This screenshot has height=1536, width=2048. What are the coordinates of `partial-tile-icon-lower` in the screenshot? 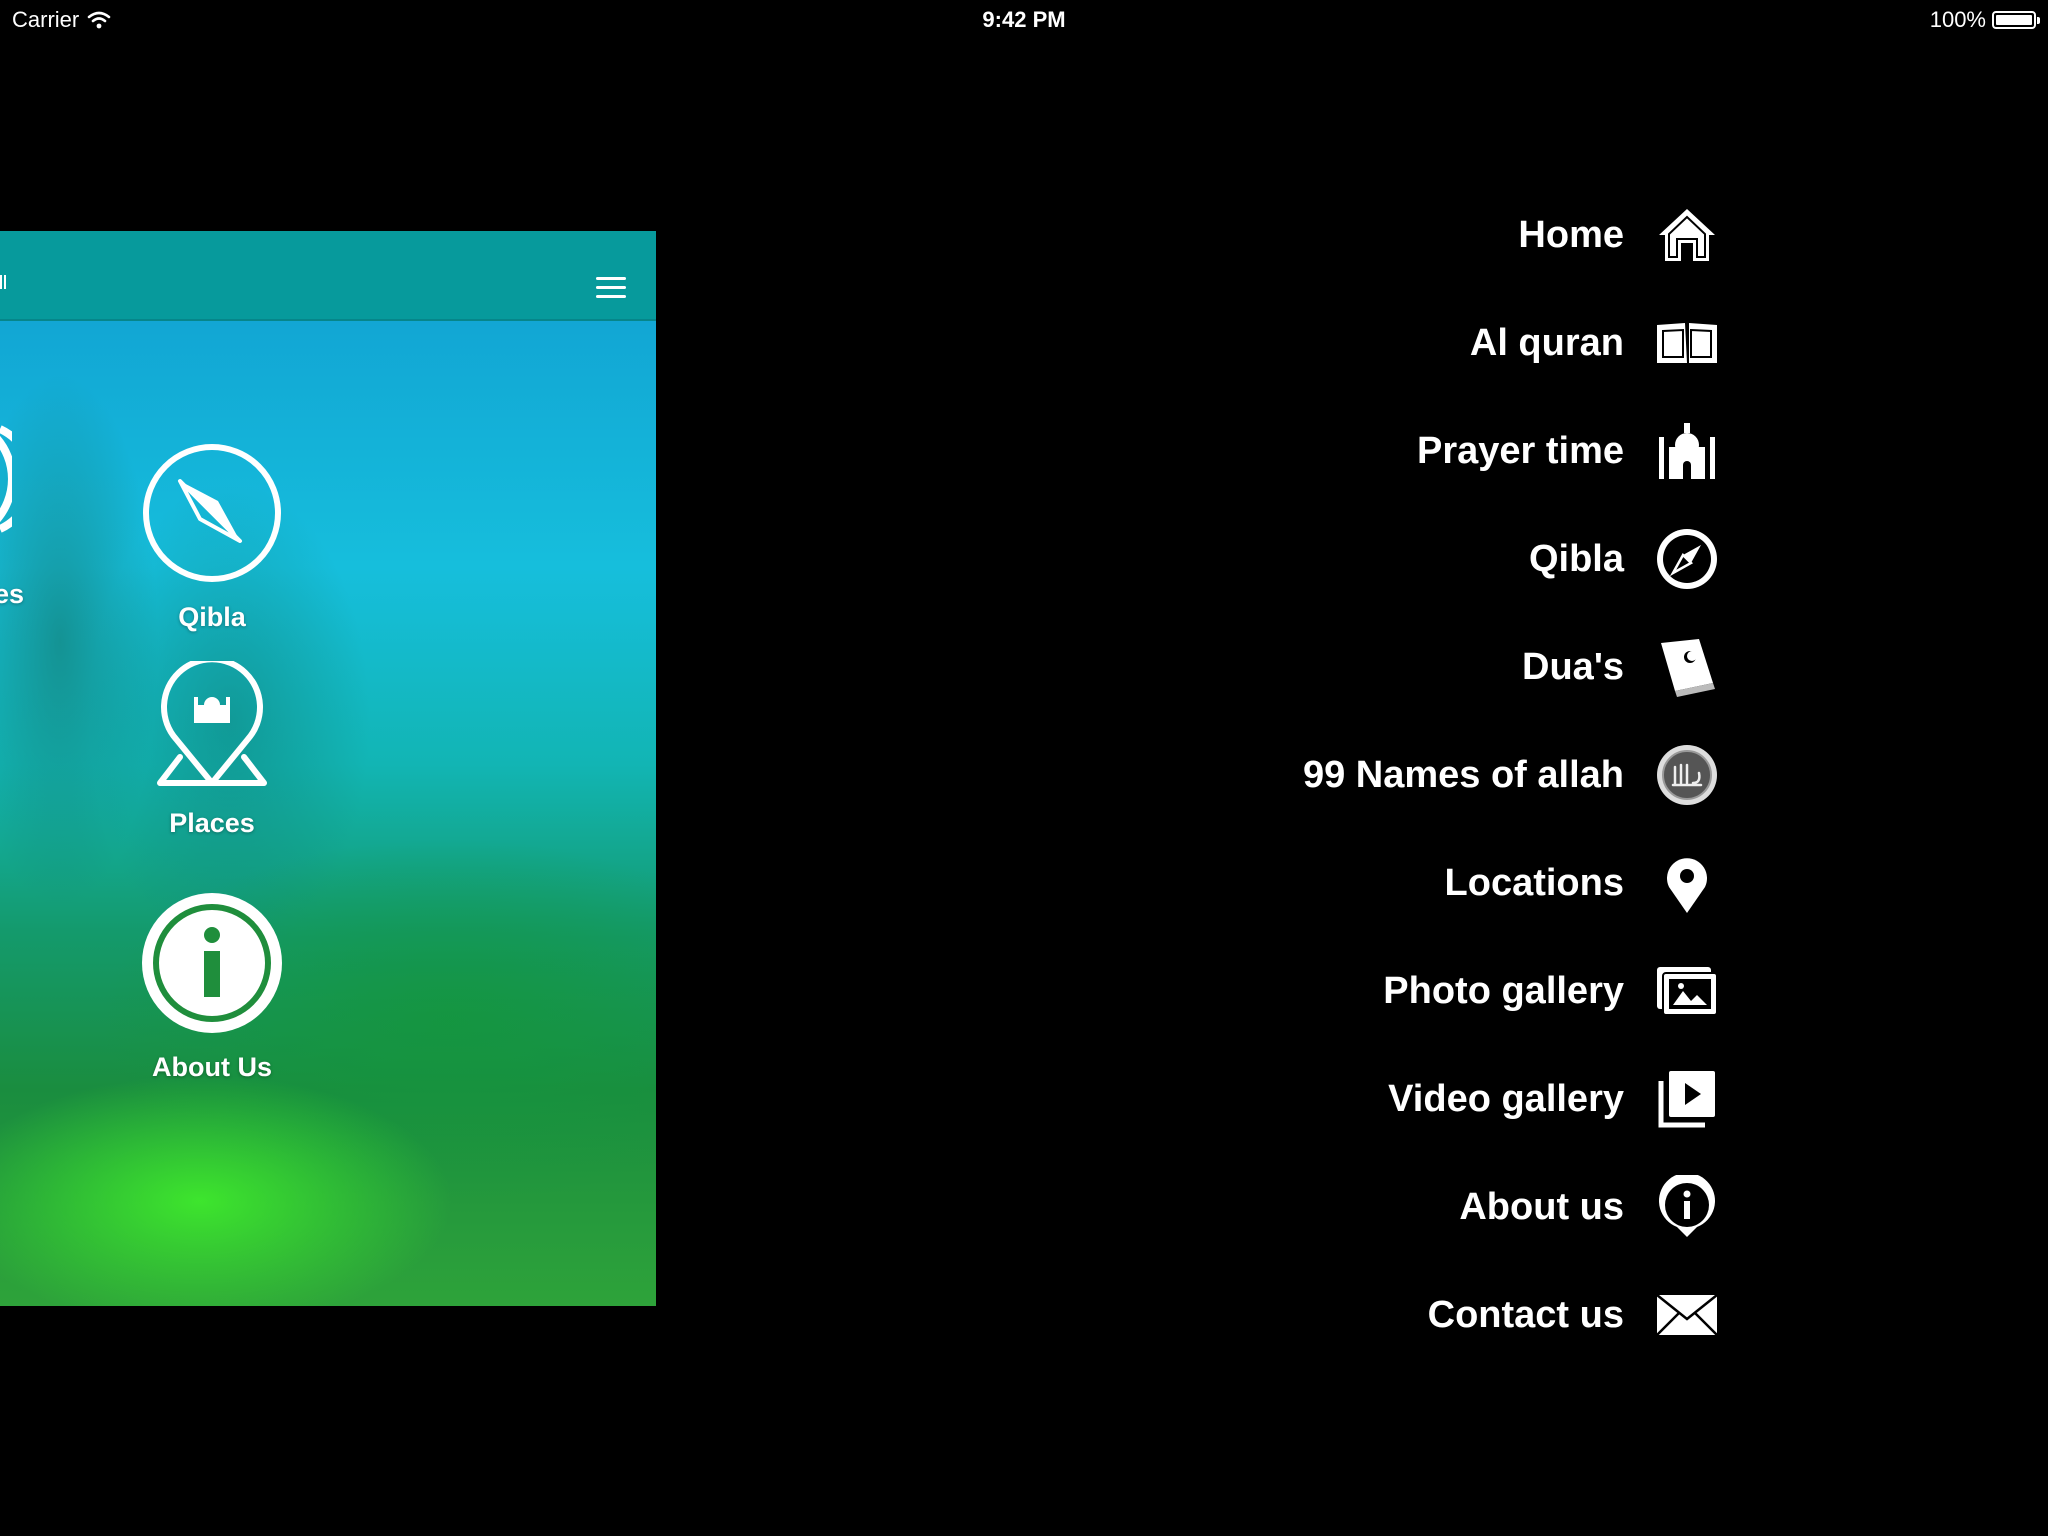 It's located at (5, 976).